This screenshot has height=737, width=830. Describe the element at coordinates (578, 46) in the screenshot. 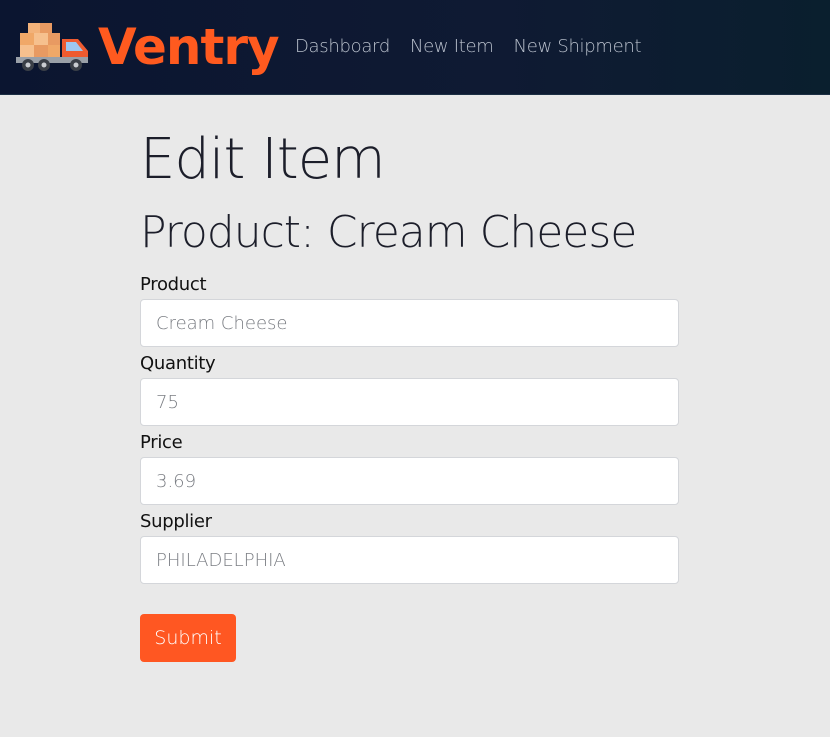

I see `nav-link-new-shipment: New Shipment` at that location.